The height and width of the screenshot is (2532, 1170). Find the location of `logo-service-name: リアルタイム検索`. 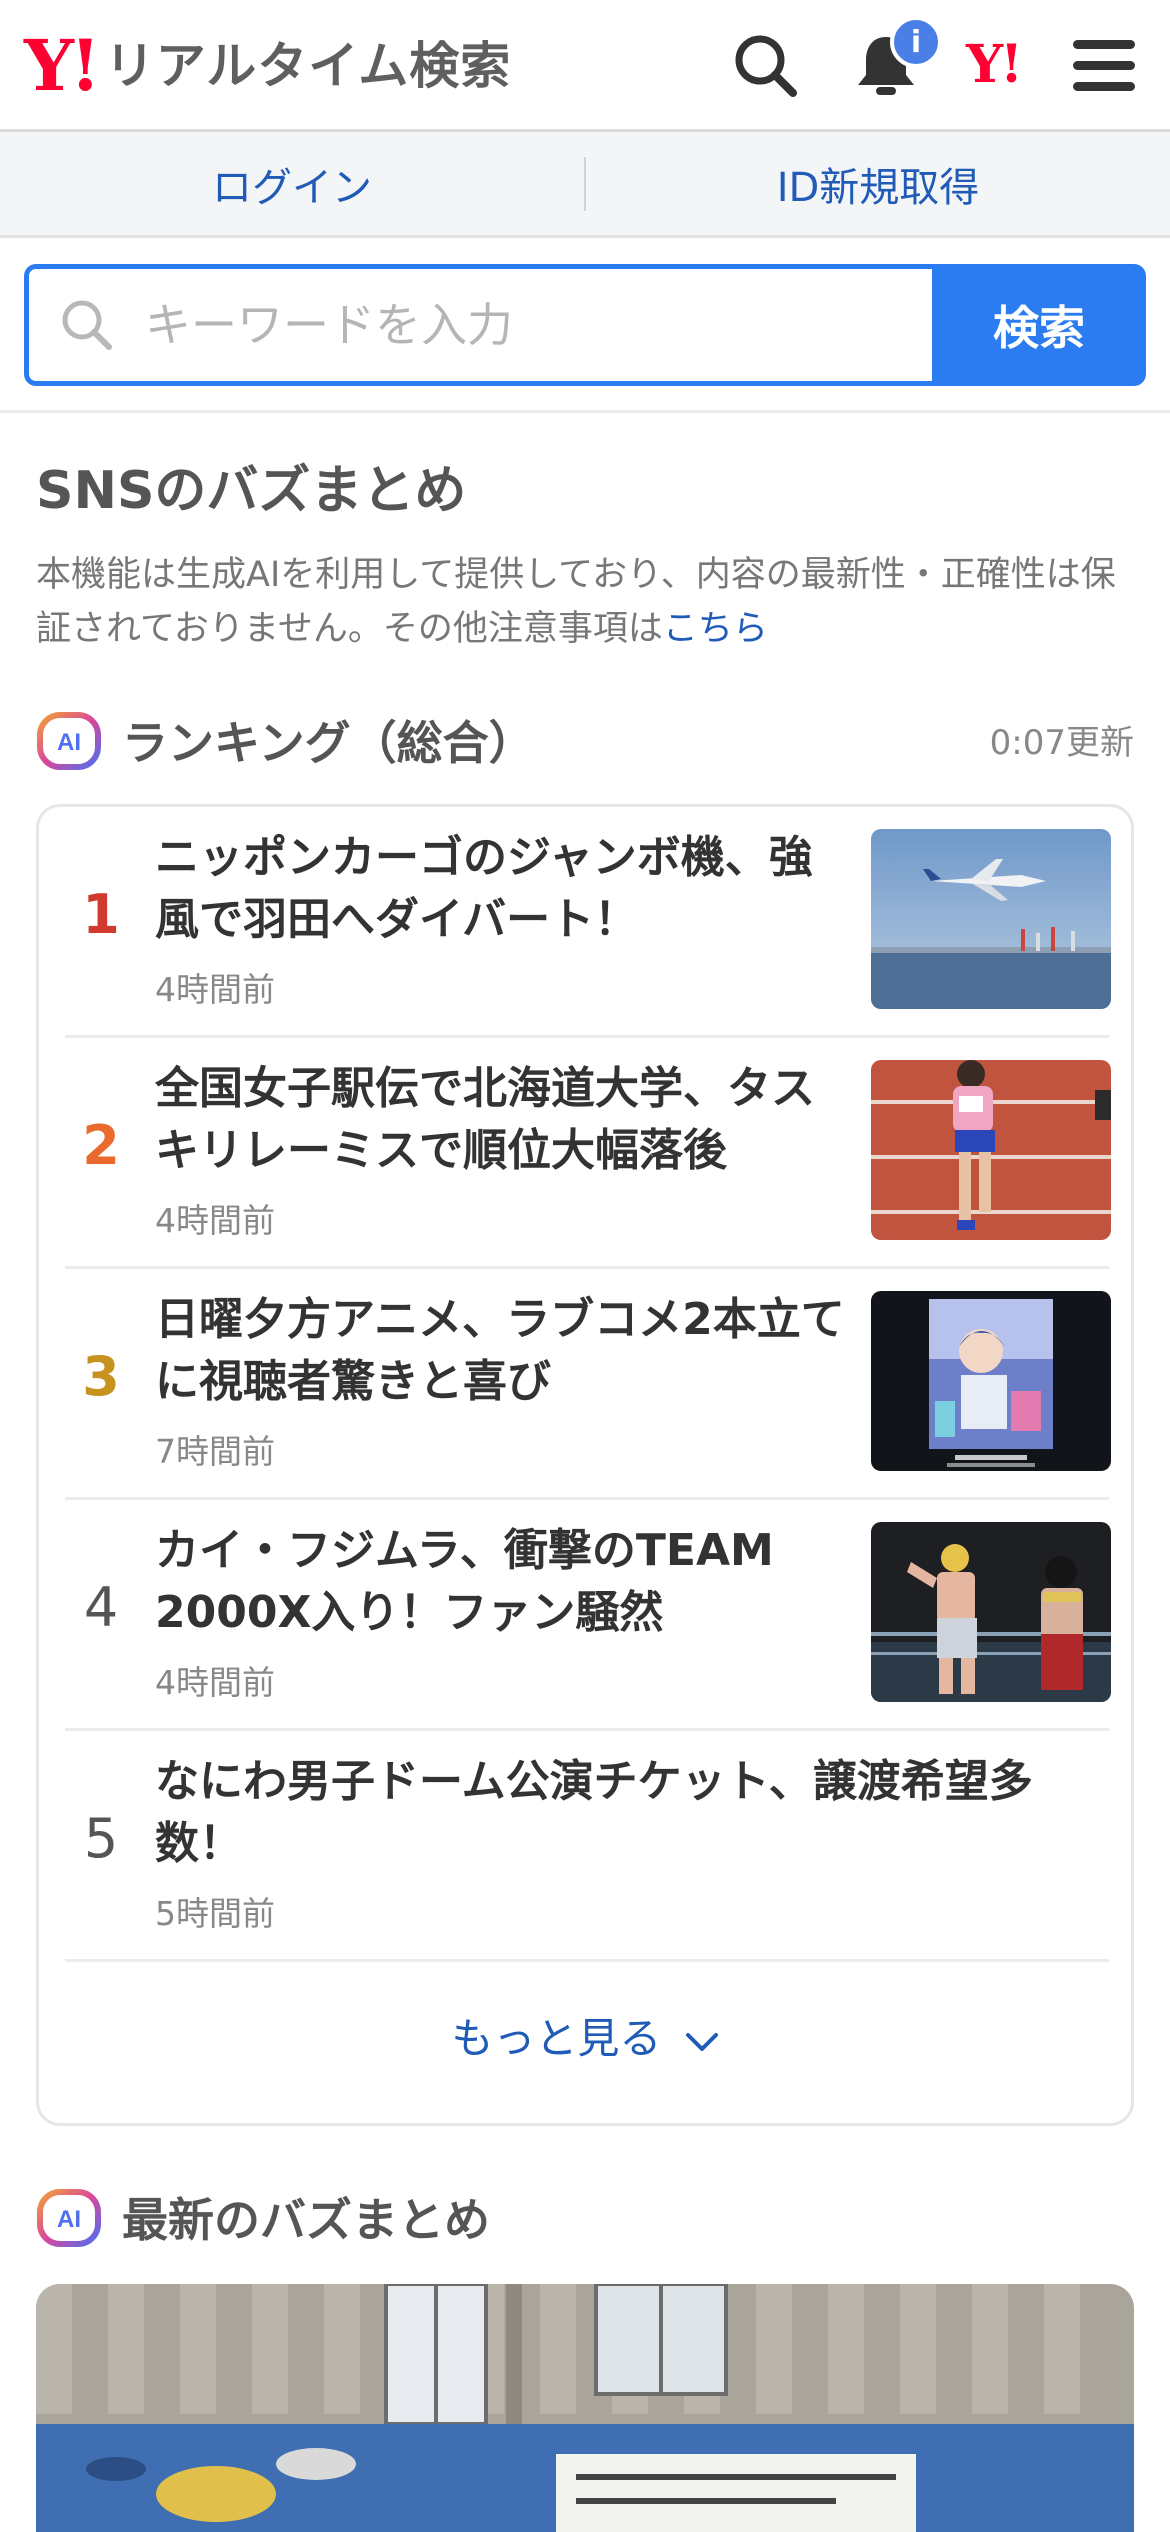

logo-service-name: リアルタイム検索 is located at coordinates (308, 66).